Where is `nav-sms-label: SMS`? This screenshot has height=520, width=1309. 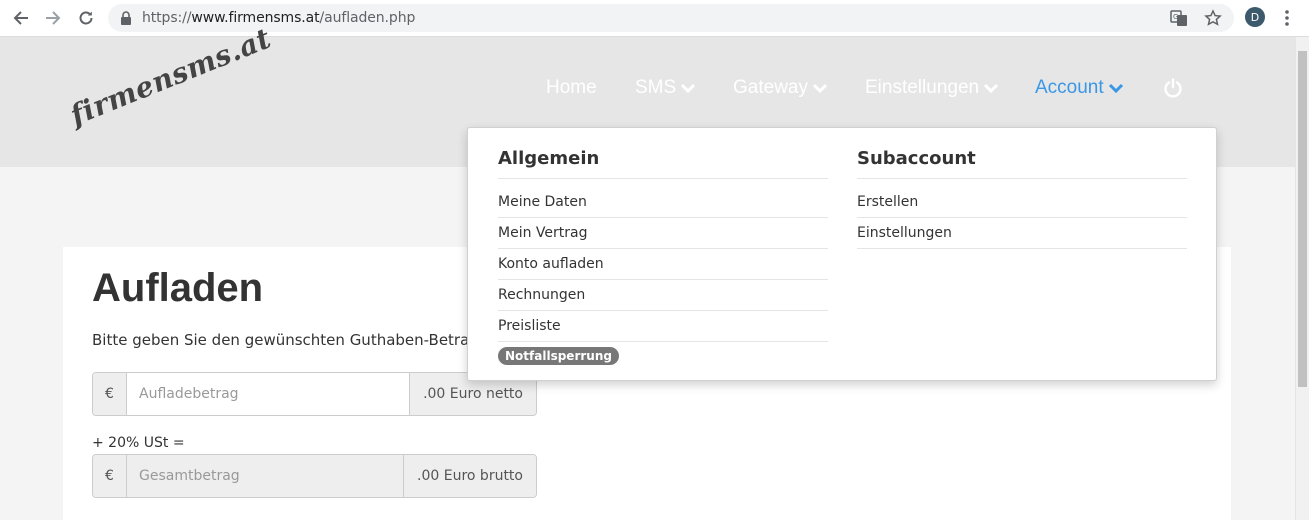 nav-sms-label: SMS is located at coordinates (656, 87).